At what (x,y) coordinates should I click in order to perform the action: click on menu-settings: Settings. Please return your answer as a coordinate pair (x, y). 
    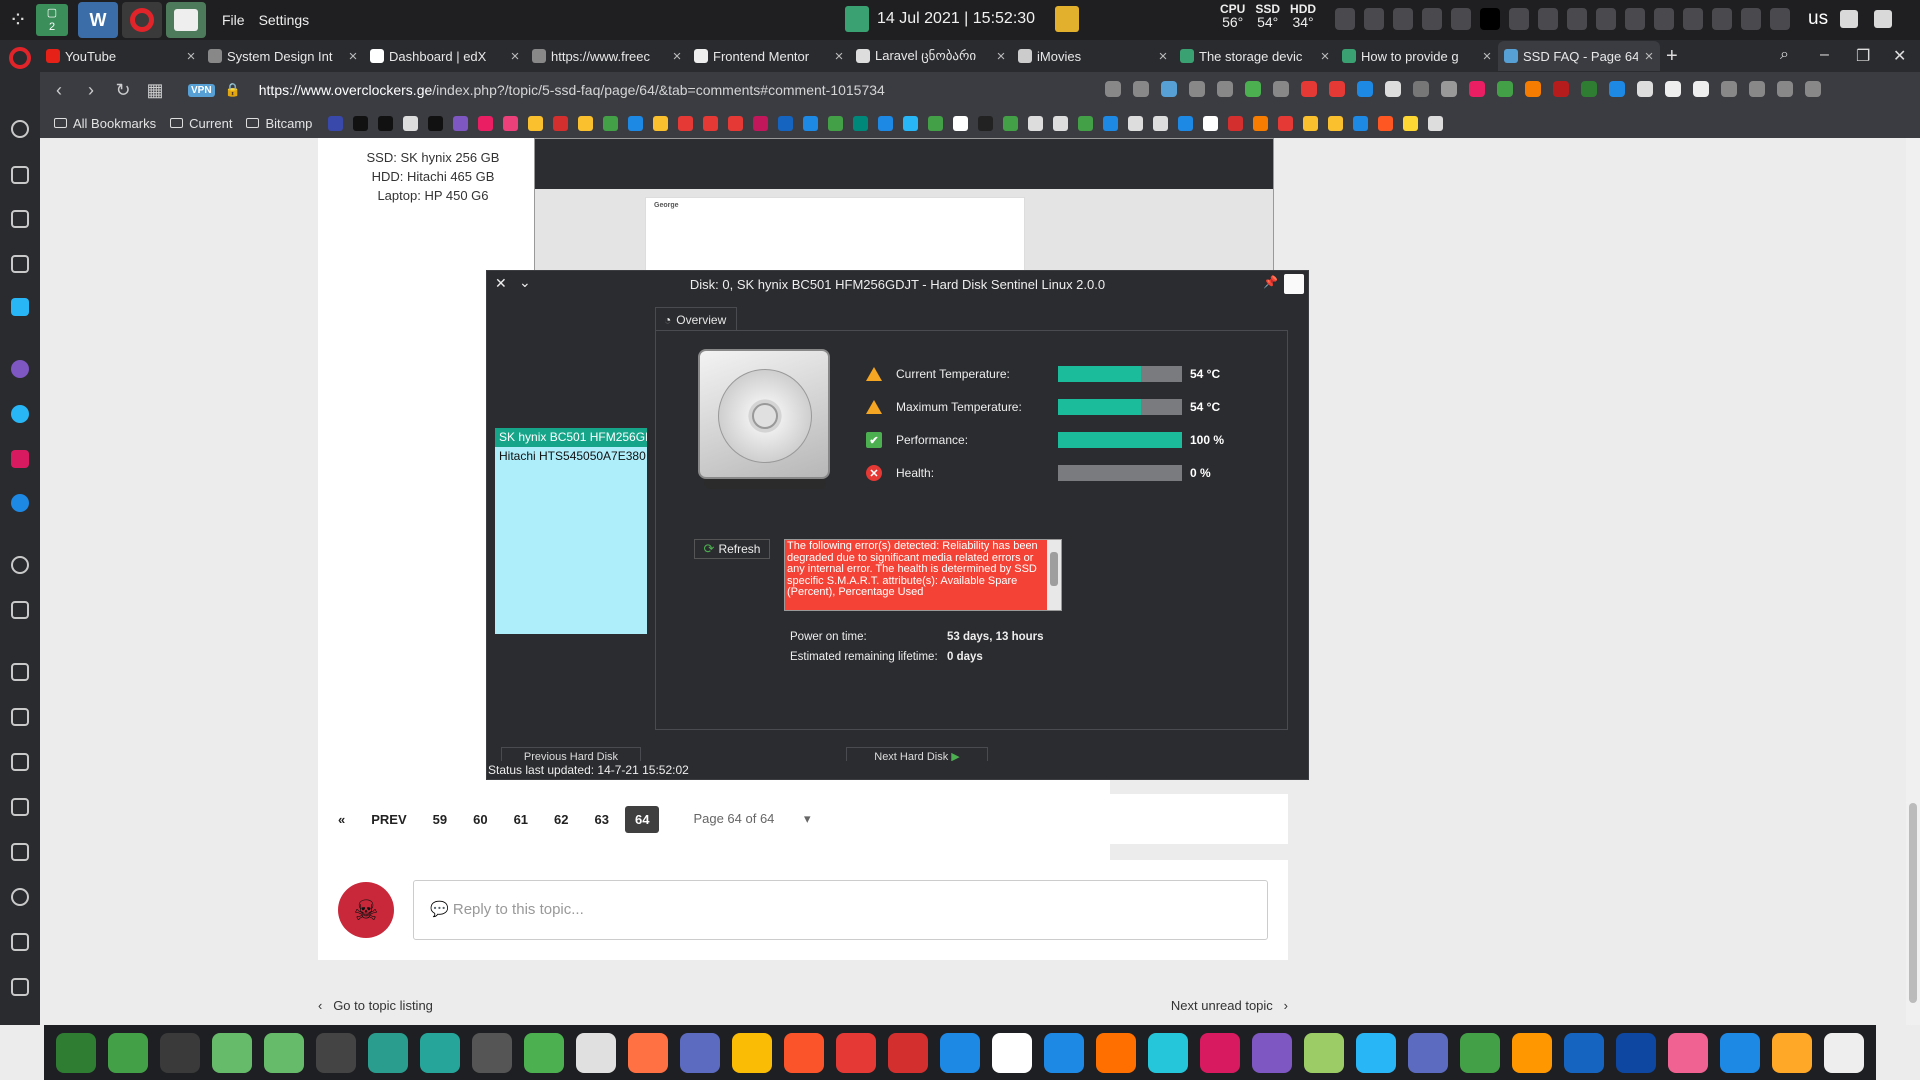
    Looking at the image, I should click on (284, 20).